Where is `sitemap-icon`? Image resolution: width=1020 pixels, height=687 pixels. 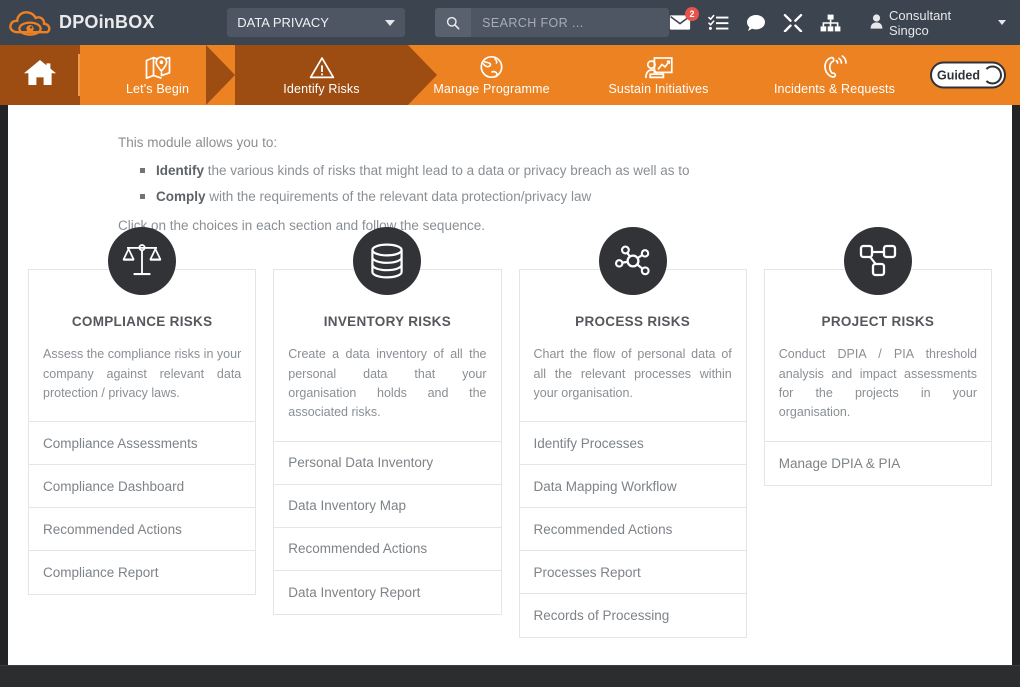
sitemap-icon is located at coordinates (830, 23).